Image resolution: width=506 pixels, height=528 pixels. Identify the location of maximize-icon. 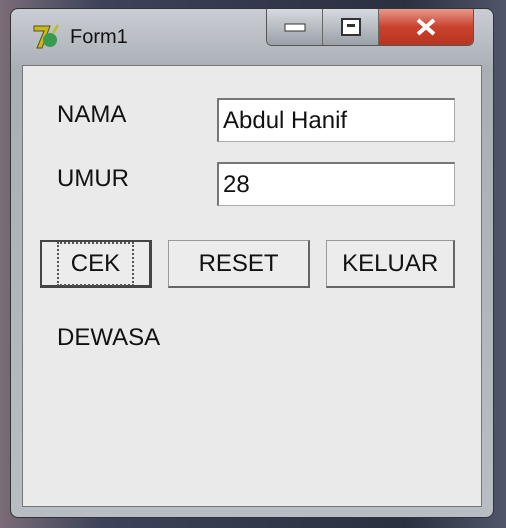
(351, 27).